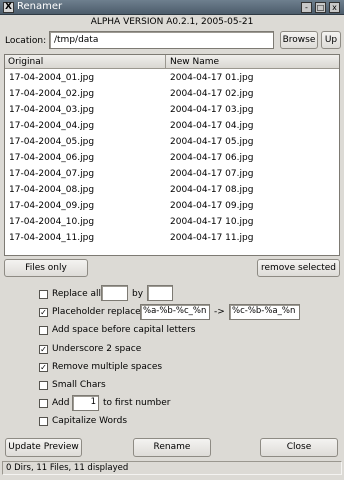 This screenshot has height=480, width=344. What do you see at coordinates (52, 190) in the screenshot?
I see `original-cell: 17-04-2004_08.jpg` at bounding box center [52, 190].